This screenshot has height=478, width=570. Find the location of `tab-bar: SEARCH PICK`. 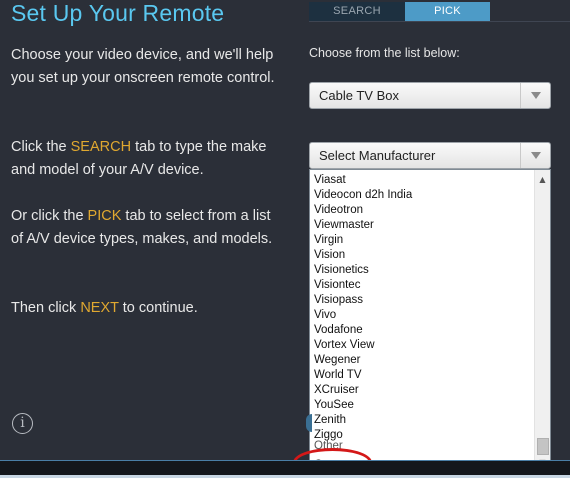

tab-bar: SEARCH PICK is located at coordinates (399, 11).